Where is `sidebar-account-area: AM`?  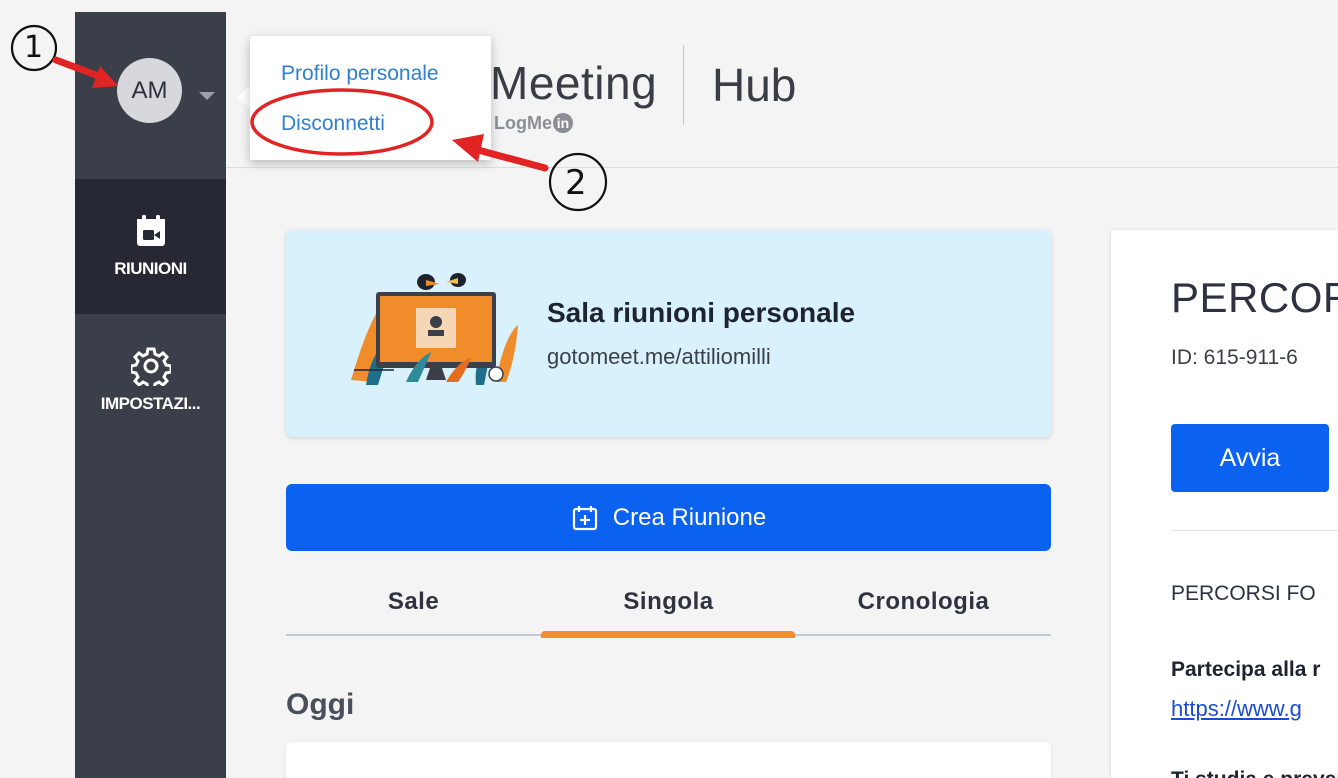
sidebar-account-area: AM is located at coordinates (150, 95).